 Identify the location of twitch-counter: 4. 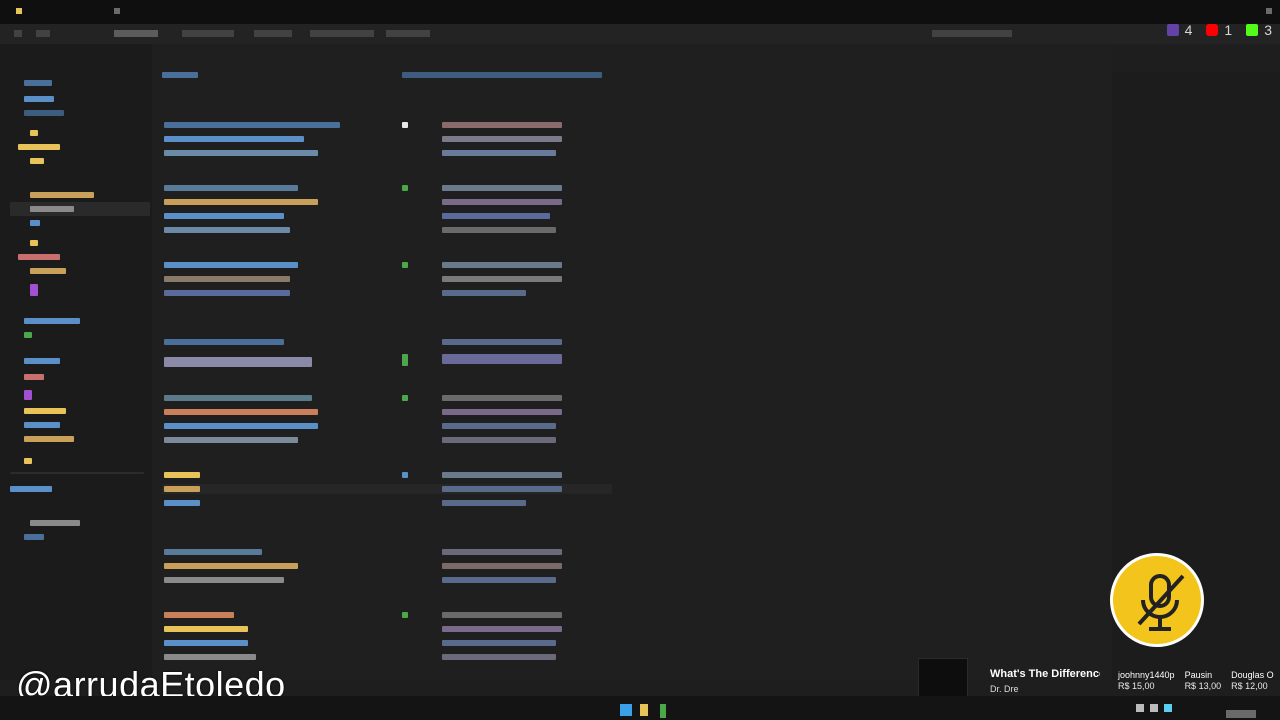
(1179, 30).